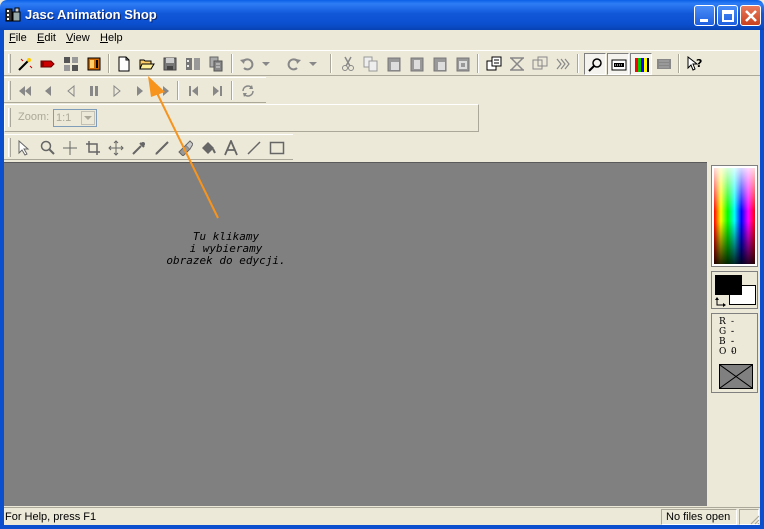 The height and width of the screenshot is (529, 764). I want to click on properties-button, so click(494, 64).